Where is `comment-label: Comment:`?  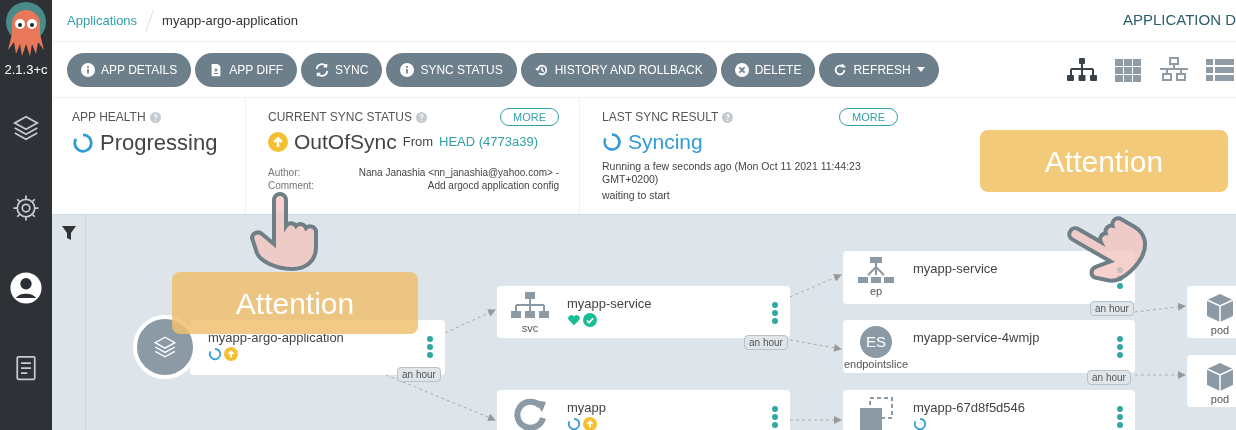
comment-label: Comment: is located at coordinates (291, 185).